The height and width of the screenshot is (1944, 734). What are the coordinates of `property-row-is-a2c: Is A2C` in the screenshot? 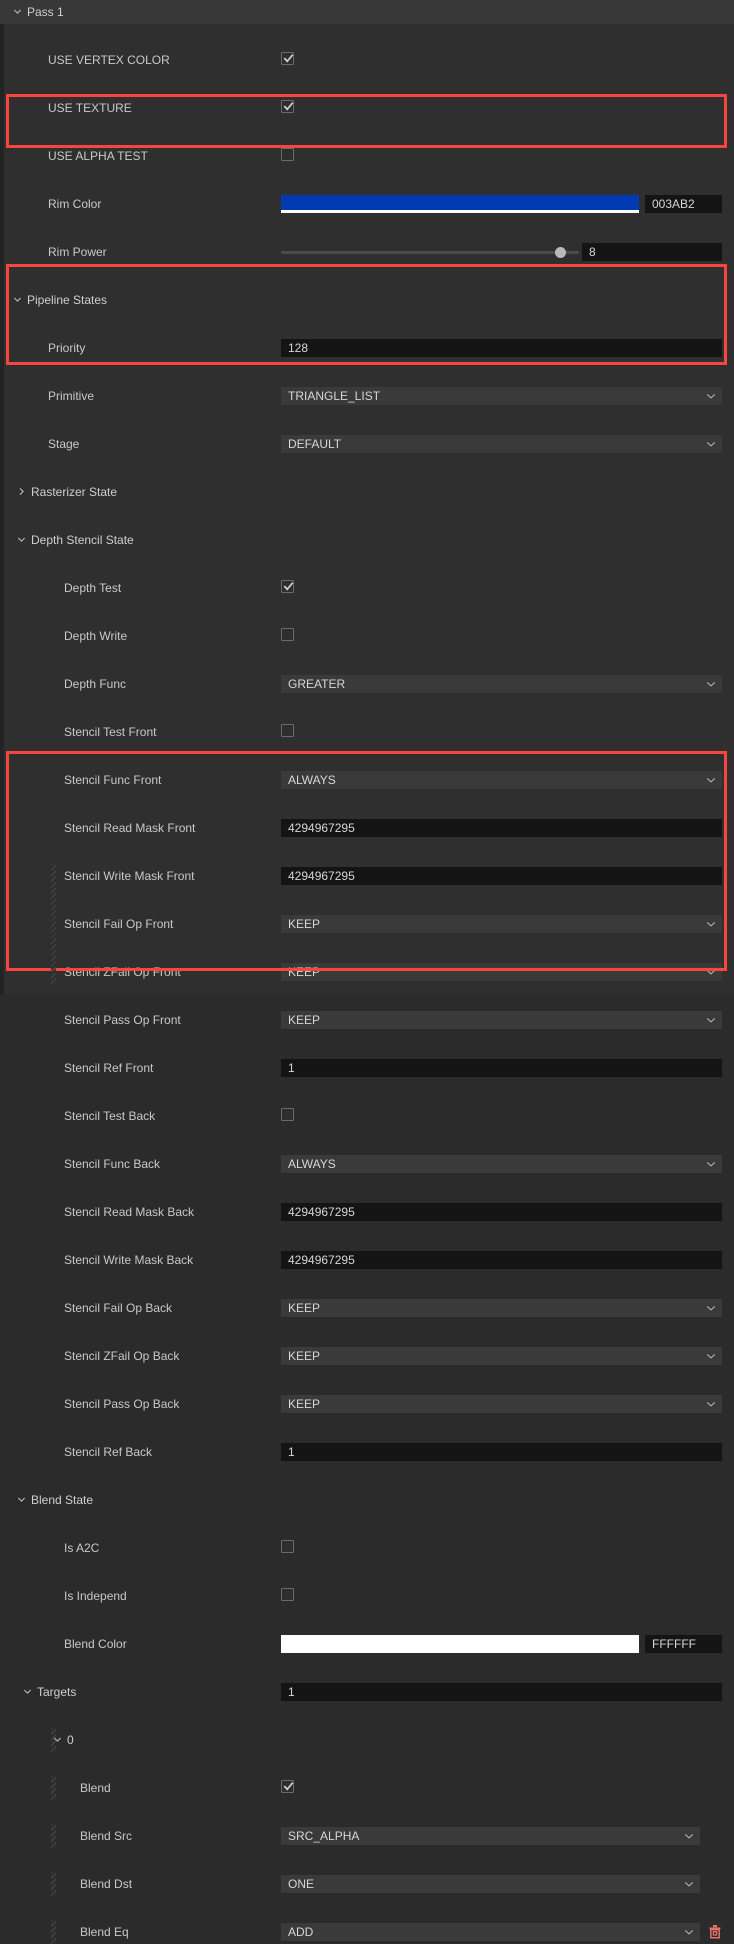 It's located at (367, 1548).